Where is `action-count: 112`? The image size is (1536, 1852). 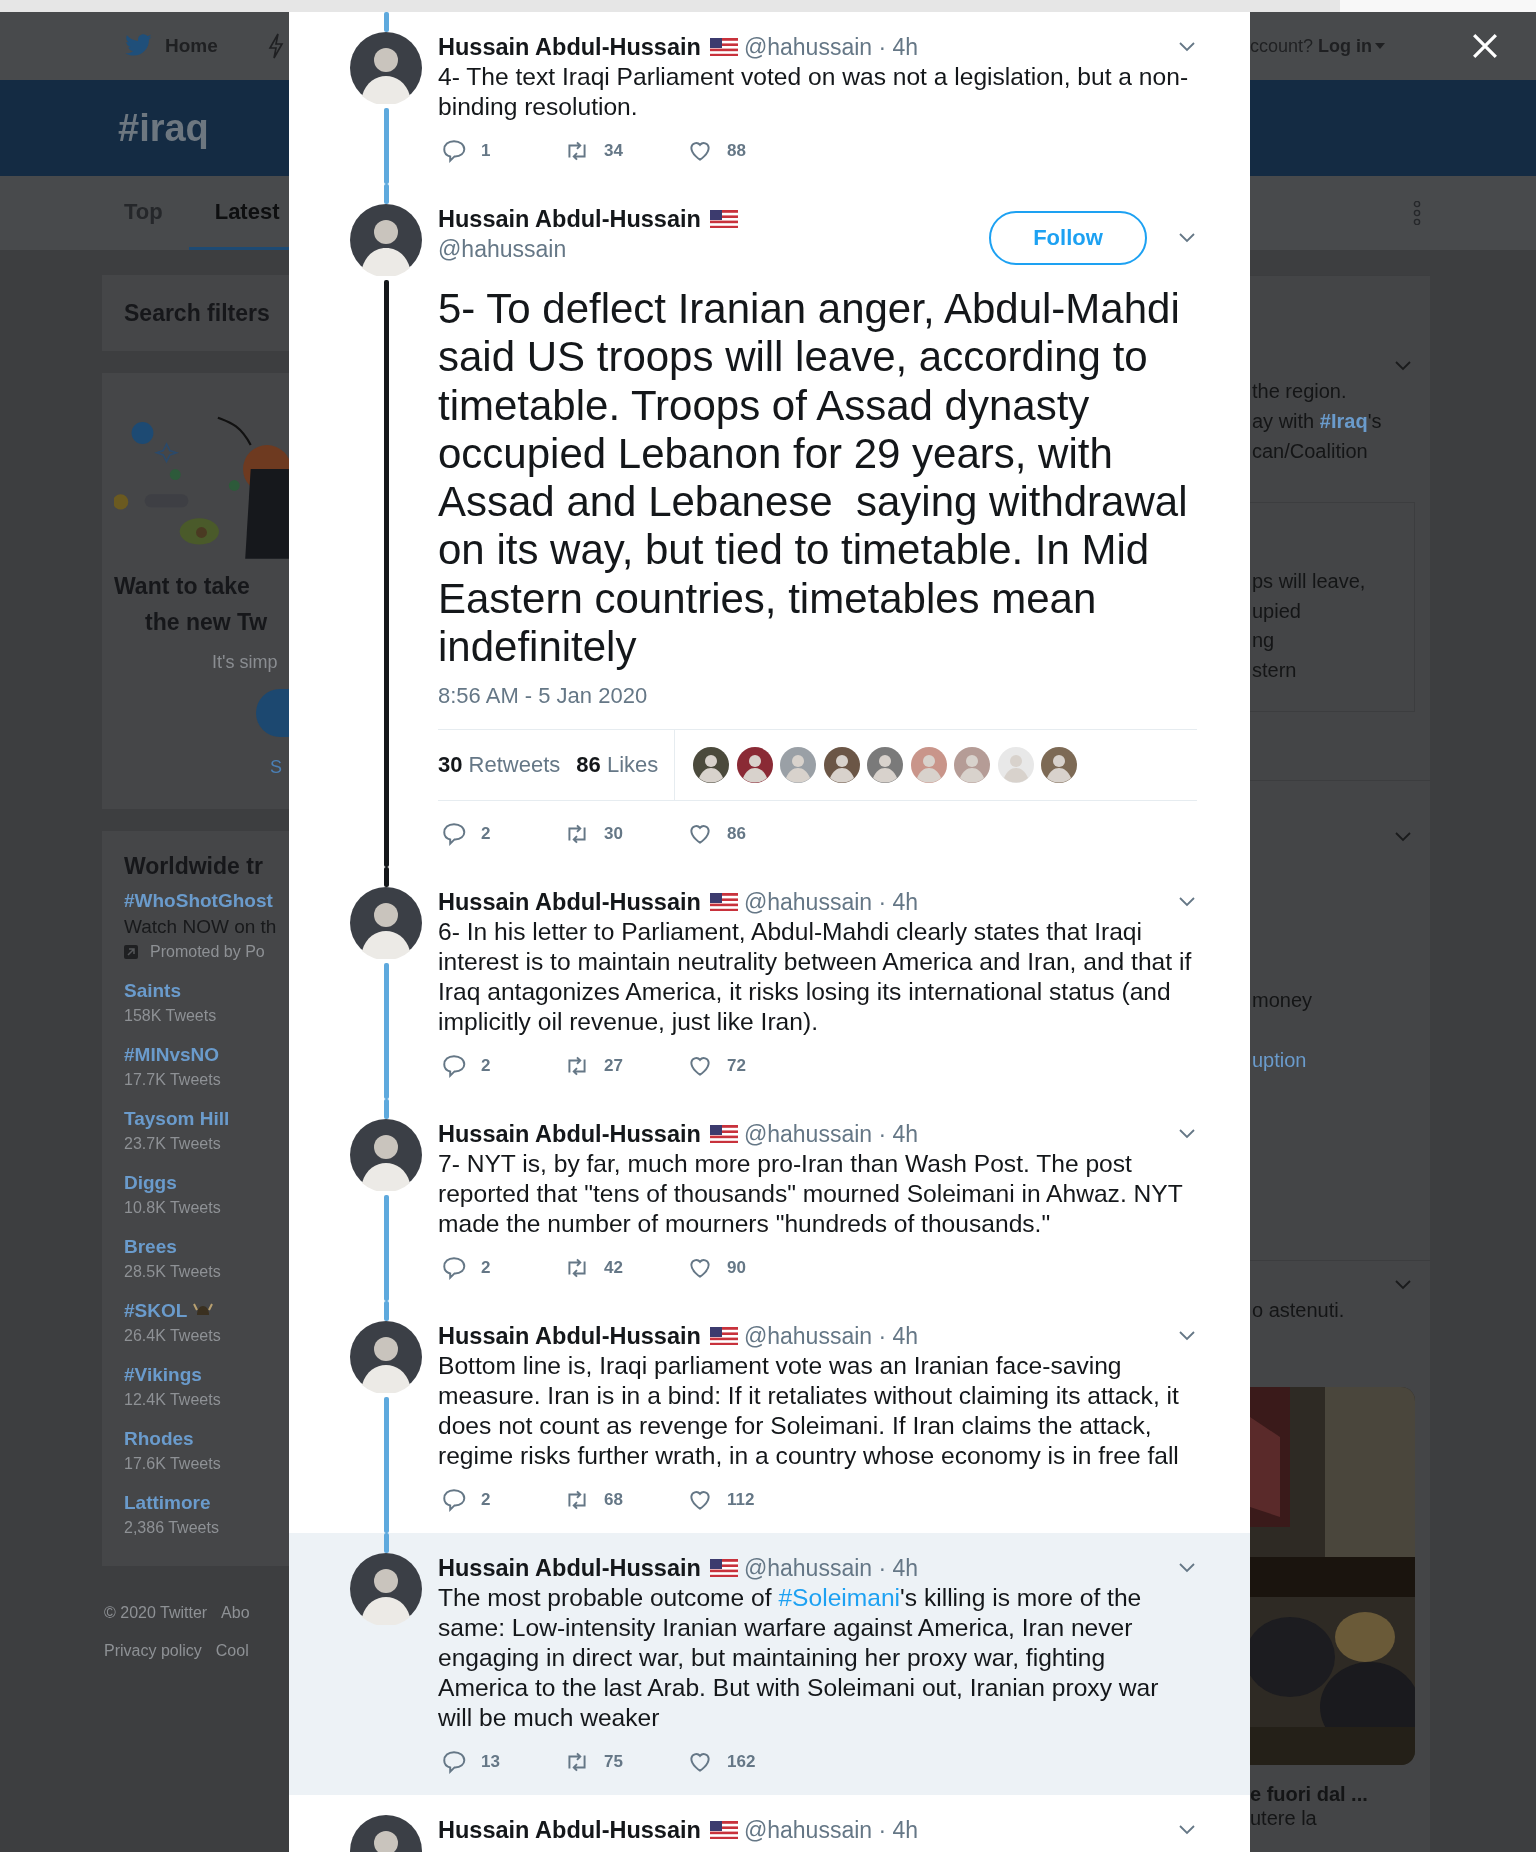 action-count: 112 is located at coordinates (741, 1500).